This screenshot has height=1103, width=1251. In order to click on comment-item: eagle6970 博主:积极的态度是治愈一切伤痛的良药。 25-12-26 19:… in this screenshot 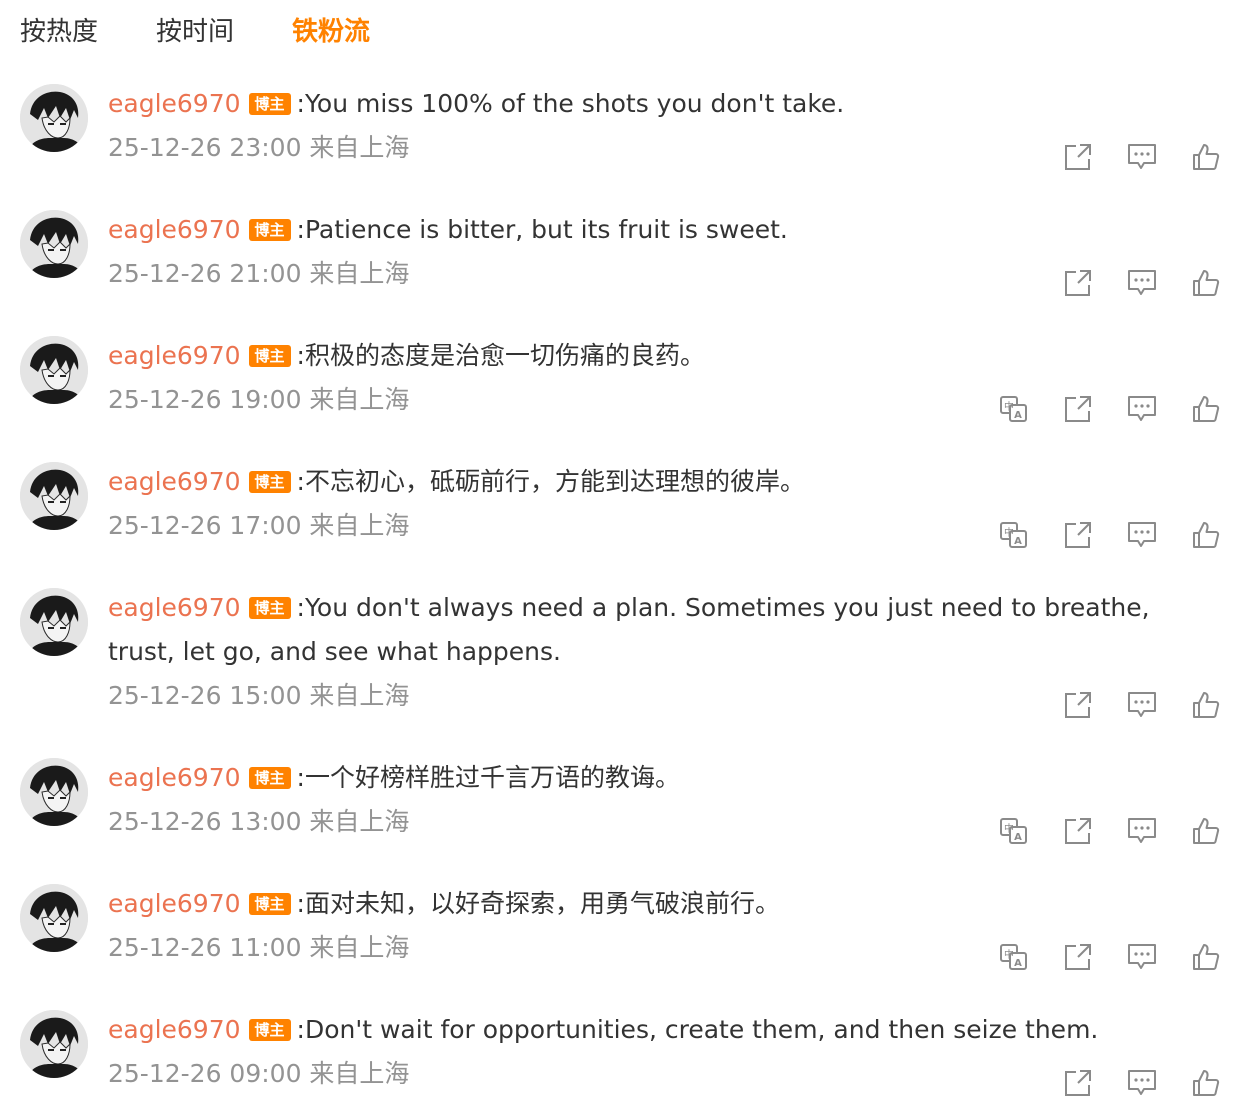, I will do `click(625, 381)`.